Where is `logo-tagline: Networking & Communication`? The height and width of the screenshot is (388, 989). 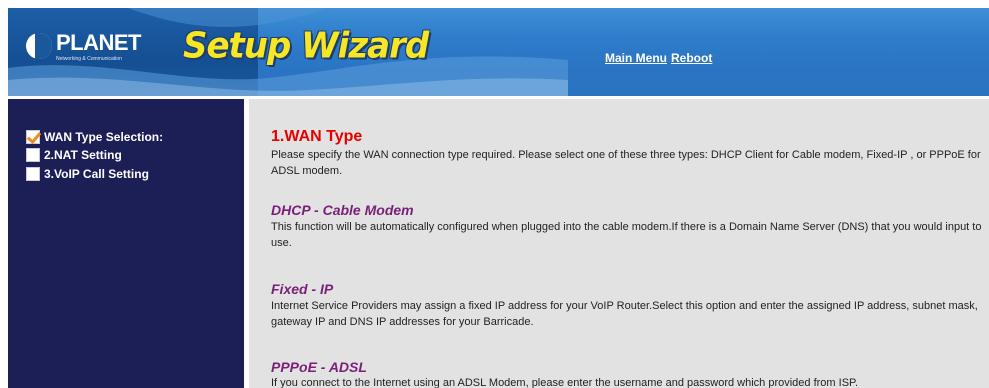
logo-tagline: Networking & Communication is located at coordinates (89, 59).